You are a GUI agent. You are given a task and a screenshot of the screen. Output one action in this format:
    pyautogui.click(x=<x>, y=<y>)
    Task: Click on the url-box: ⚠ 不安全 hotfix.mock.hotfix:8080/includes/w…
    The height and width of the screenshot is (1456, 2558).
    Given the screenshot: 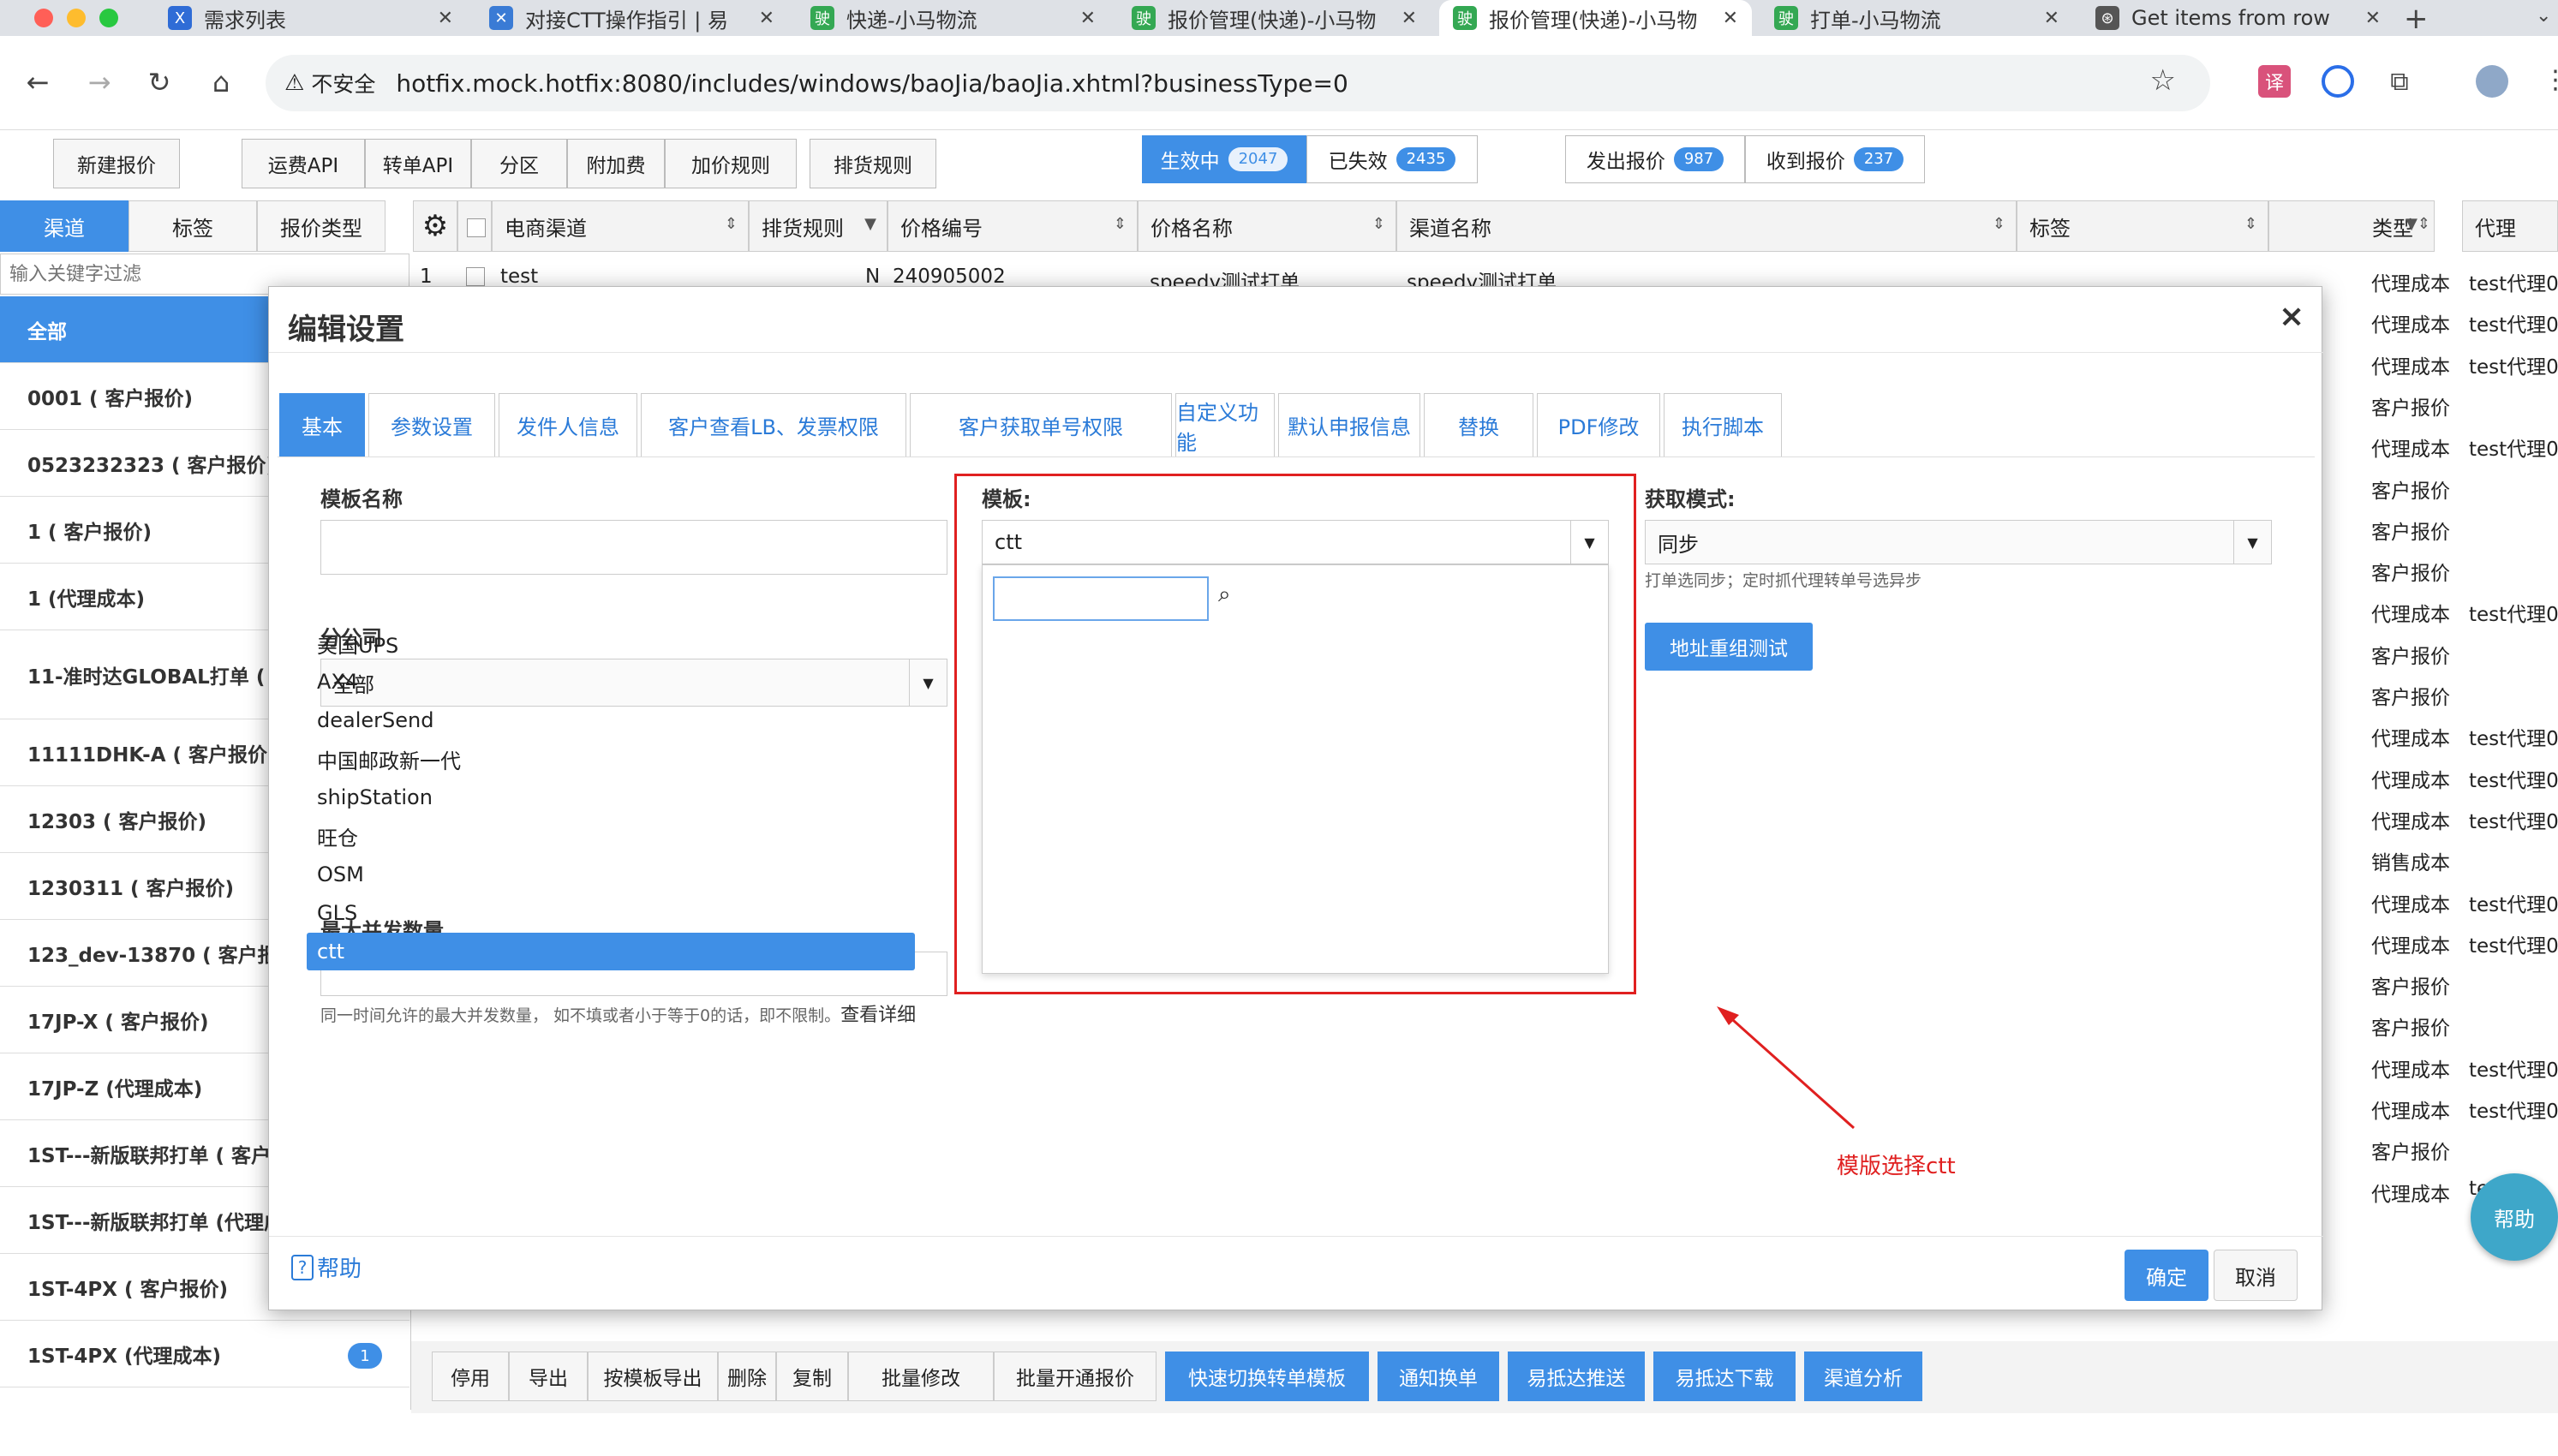 What is the action you would take?
    pyautogui.click(x=1238, y=83)
    